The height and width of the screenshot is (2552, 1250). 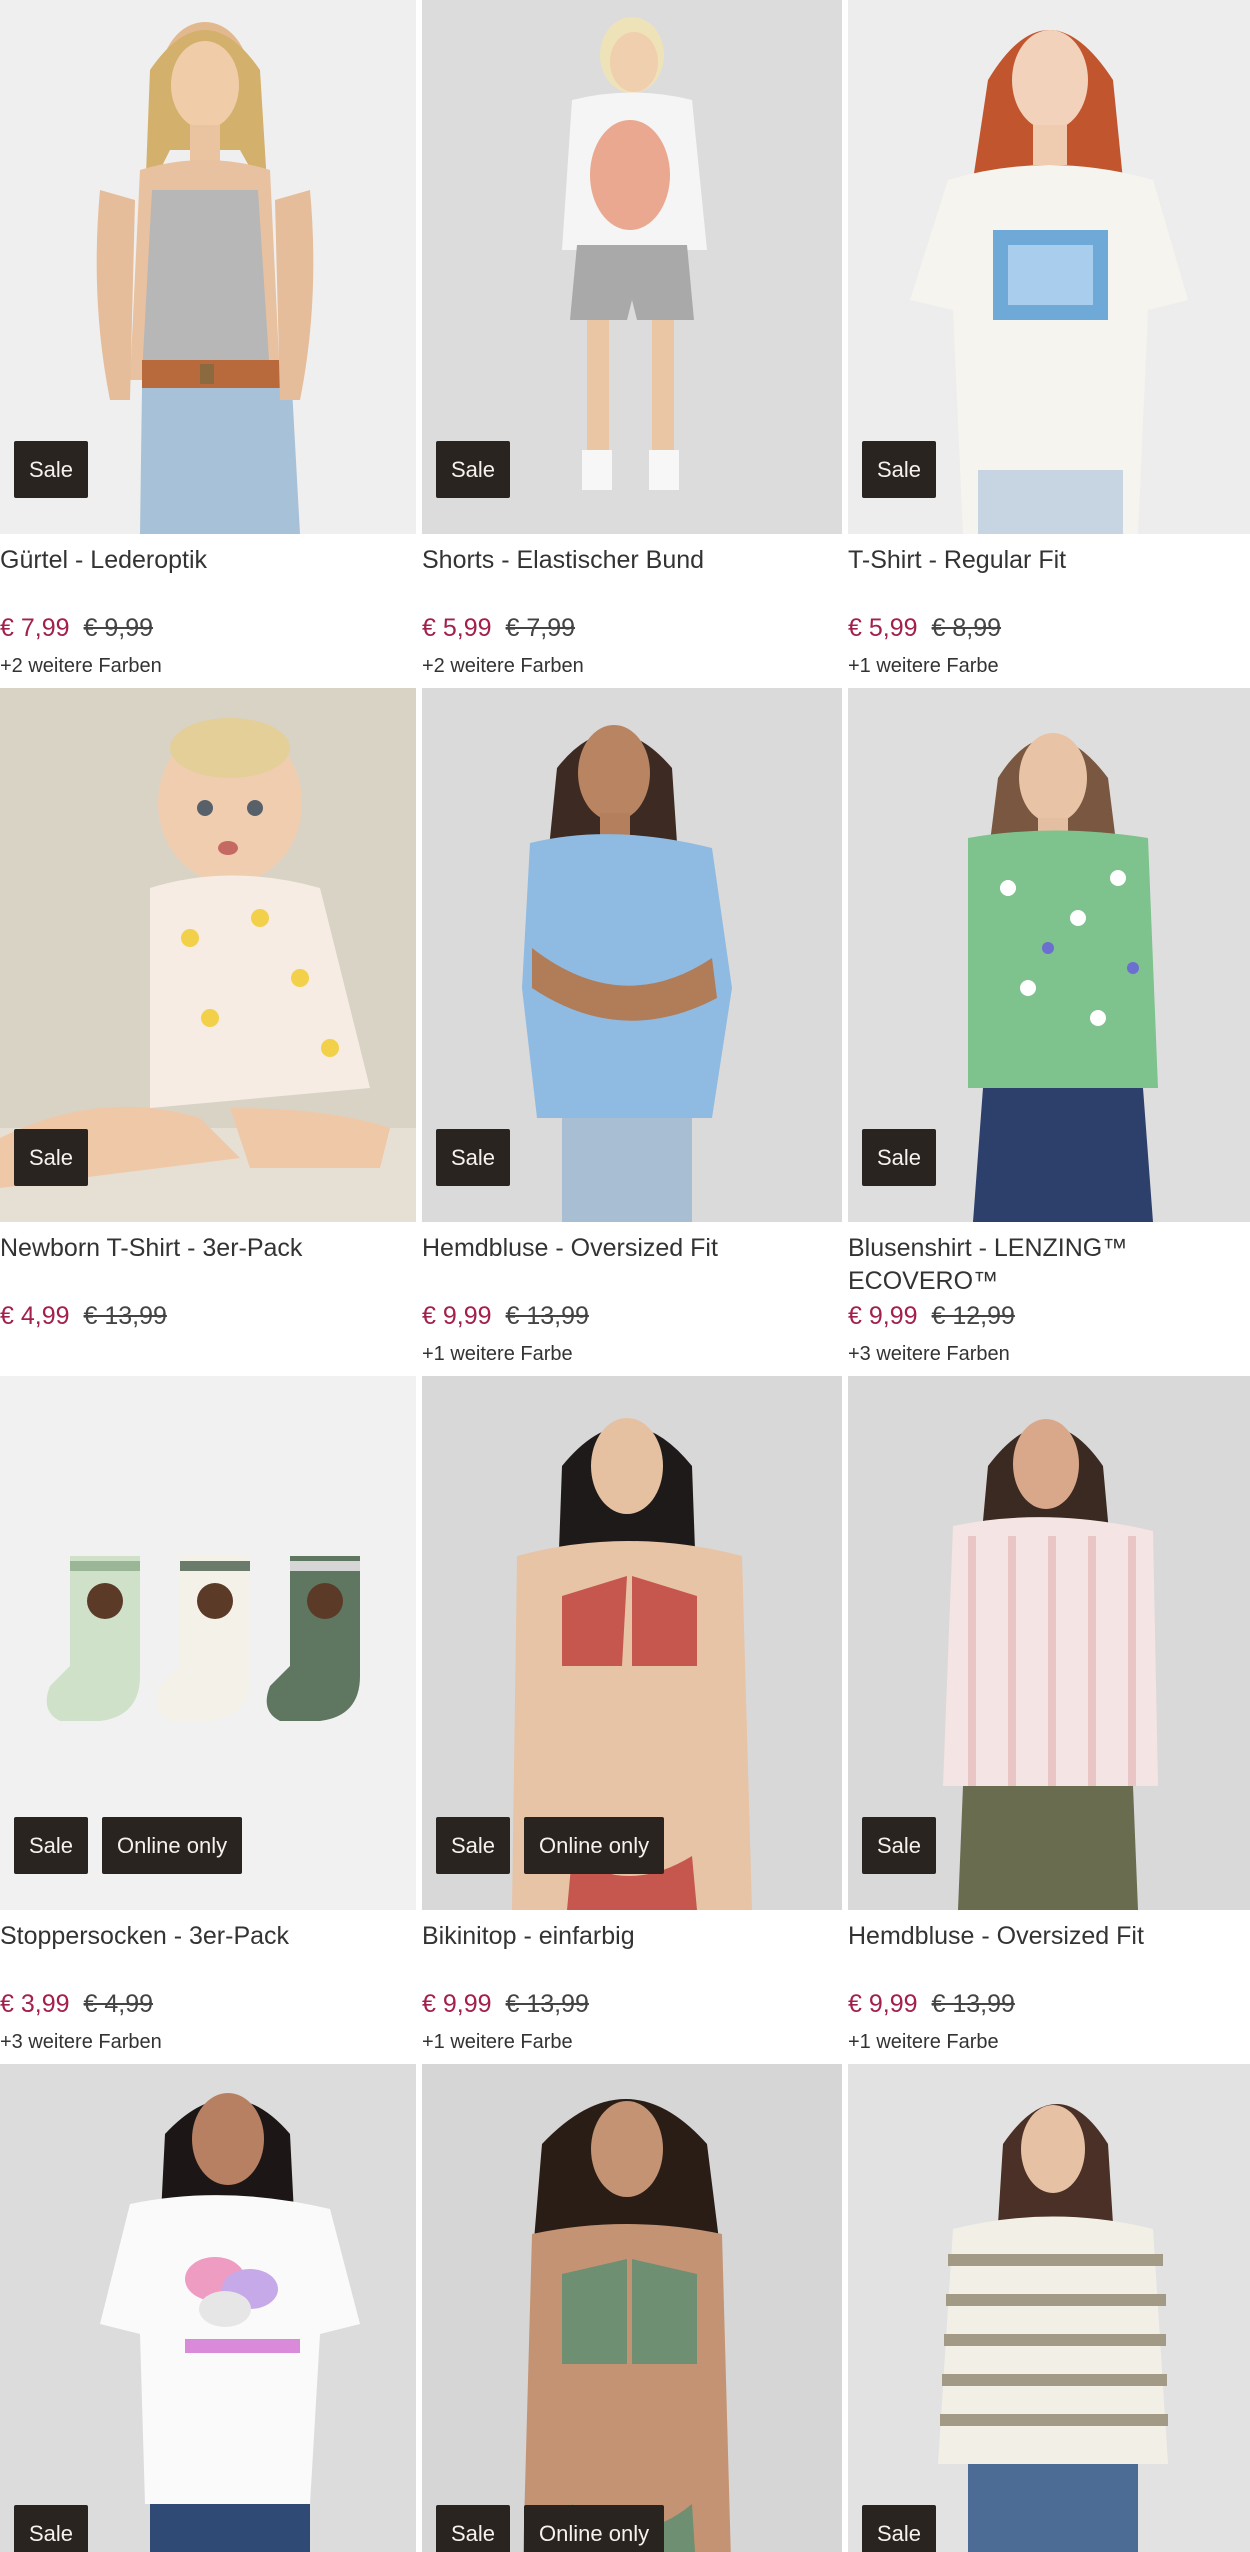 I want to click on product-title: Shorts - Elastischer Bund, so click(x=632, y=560).